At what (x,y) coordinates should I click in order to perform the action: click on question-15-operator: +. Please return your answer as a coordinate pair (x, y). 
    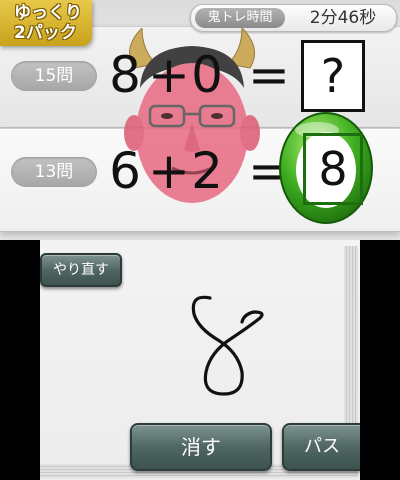
    Looking at the image, I should click on (169, 75).